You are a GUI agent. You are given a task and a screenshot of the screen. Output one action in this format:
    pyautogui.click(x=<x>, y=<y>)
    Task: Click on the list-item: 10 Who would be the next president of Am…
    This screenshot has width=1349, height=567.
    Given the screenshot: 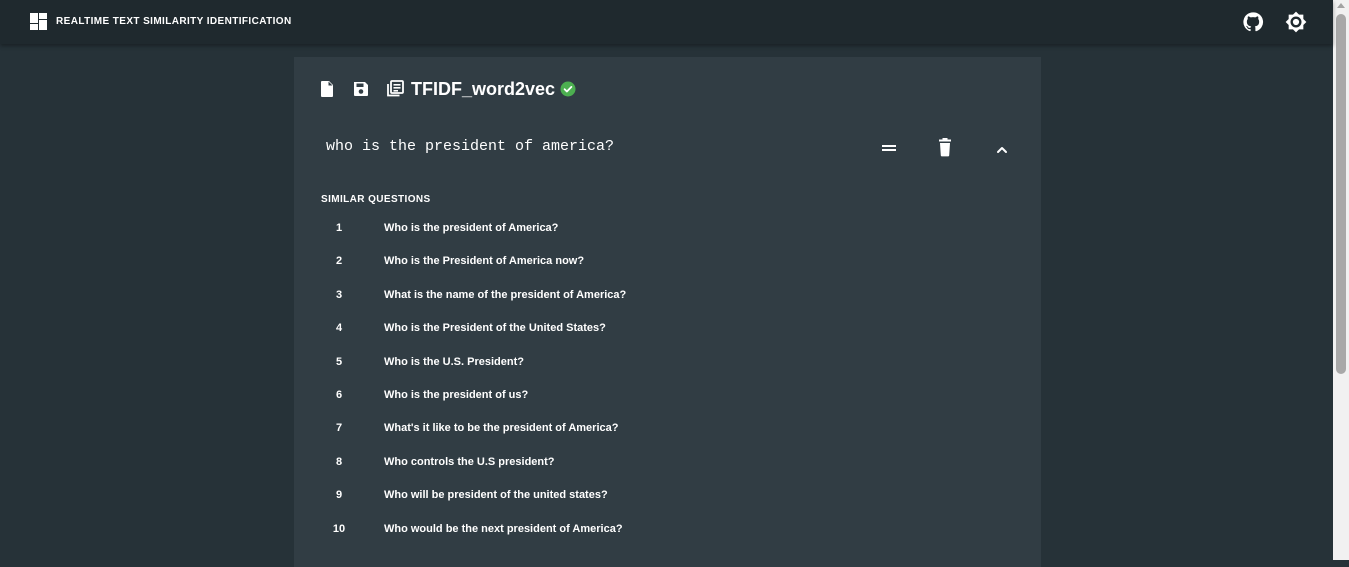 What is the action you would take?
    pyautogui.click(x=667, y=528)
    